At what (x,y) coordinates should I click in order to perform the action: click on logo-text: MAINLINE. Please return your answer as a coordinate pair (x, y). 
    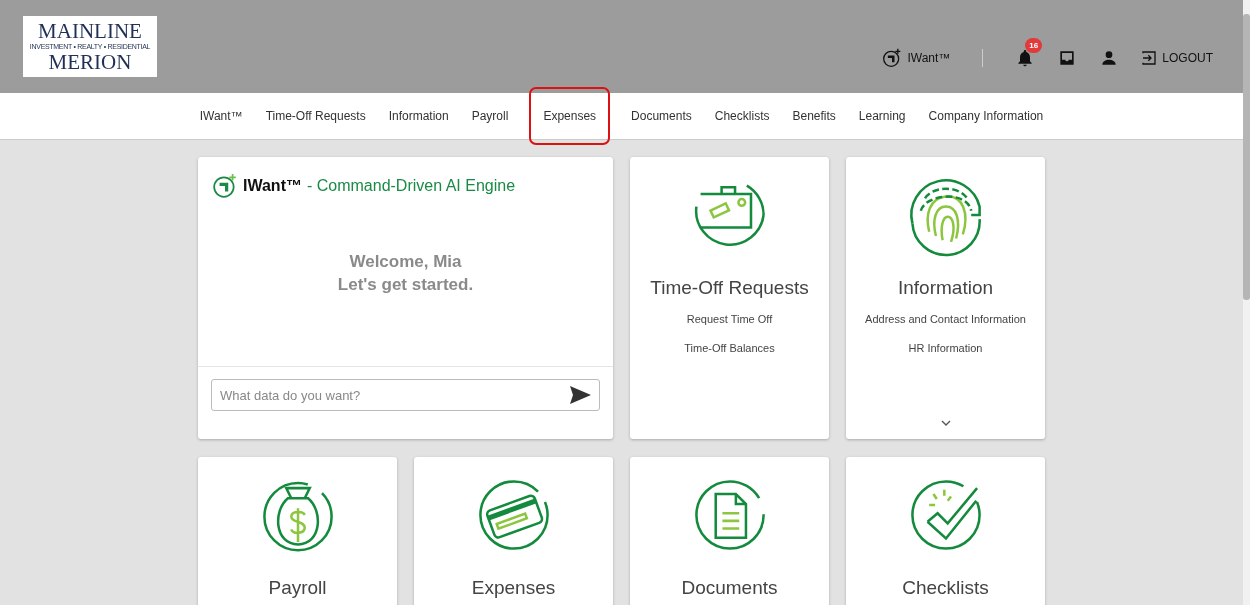
    Looking at the image, I should click on (90, 31).